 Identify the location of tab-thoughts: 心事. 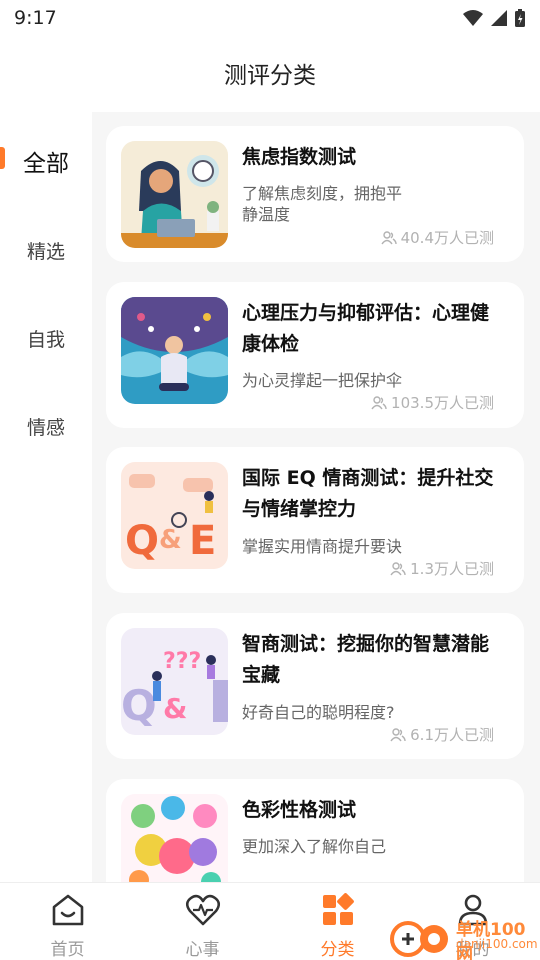
(202, 921).